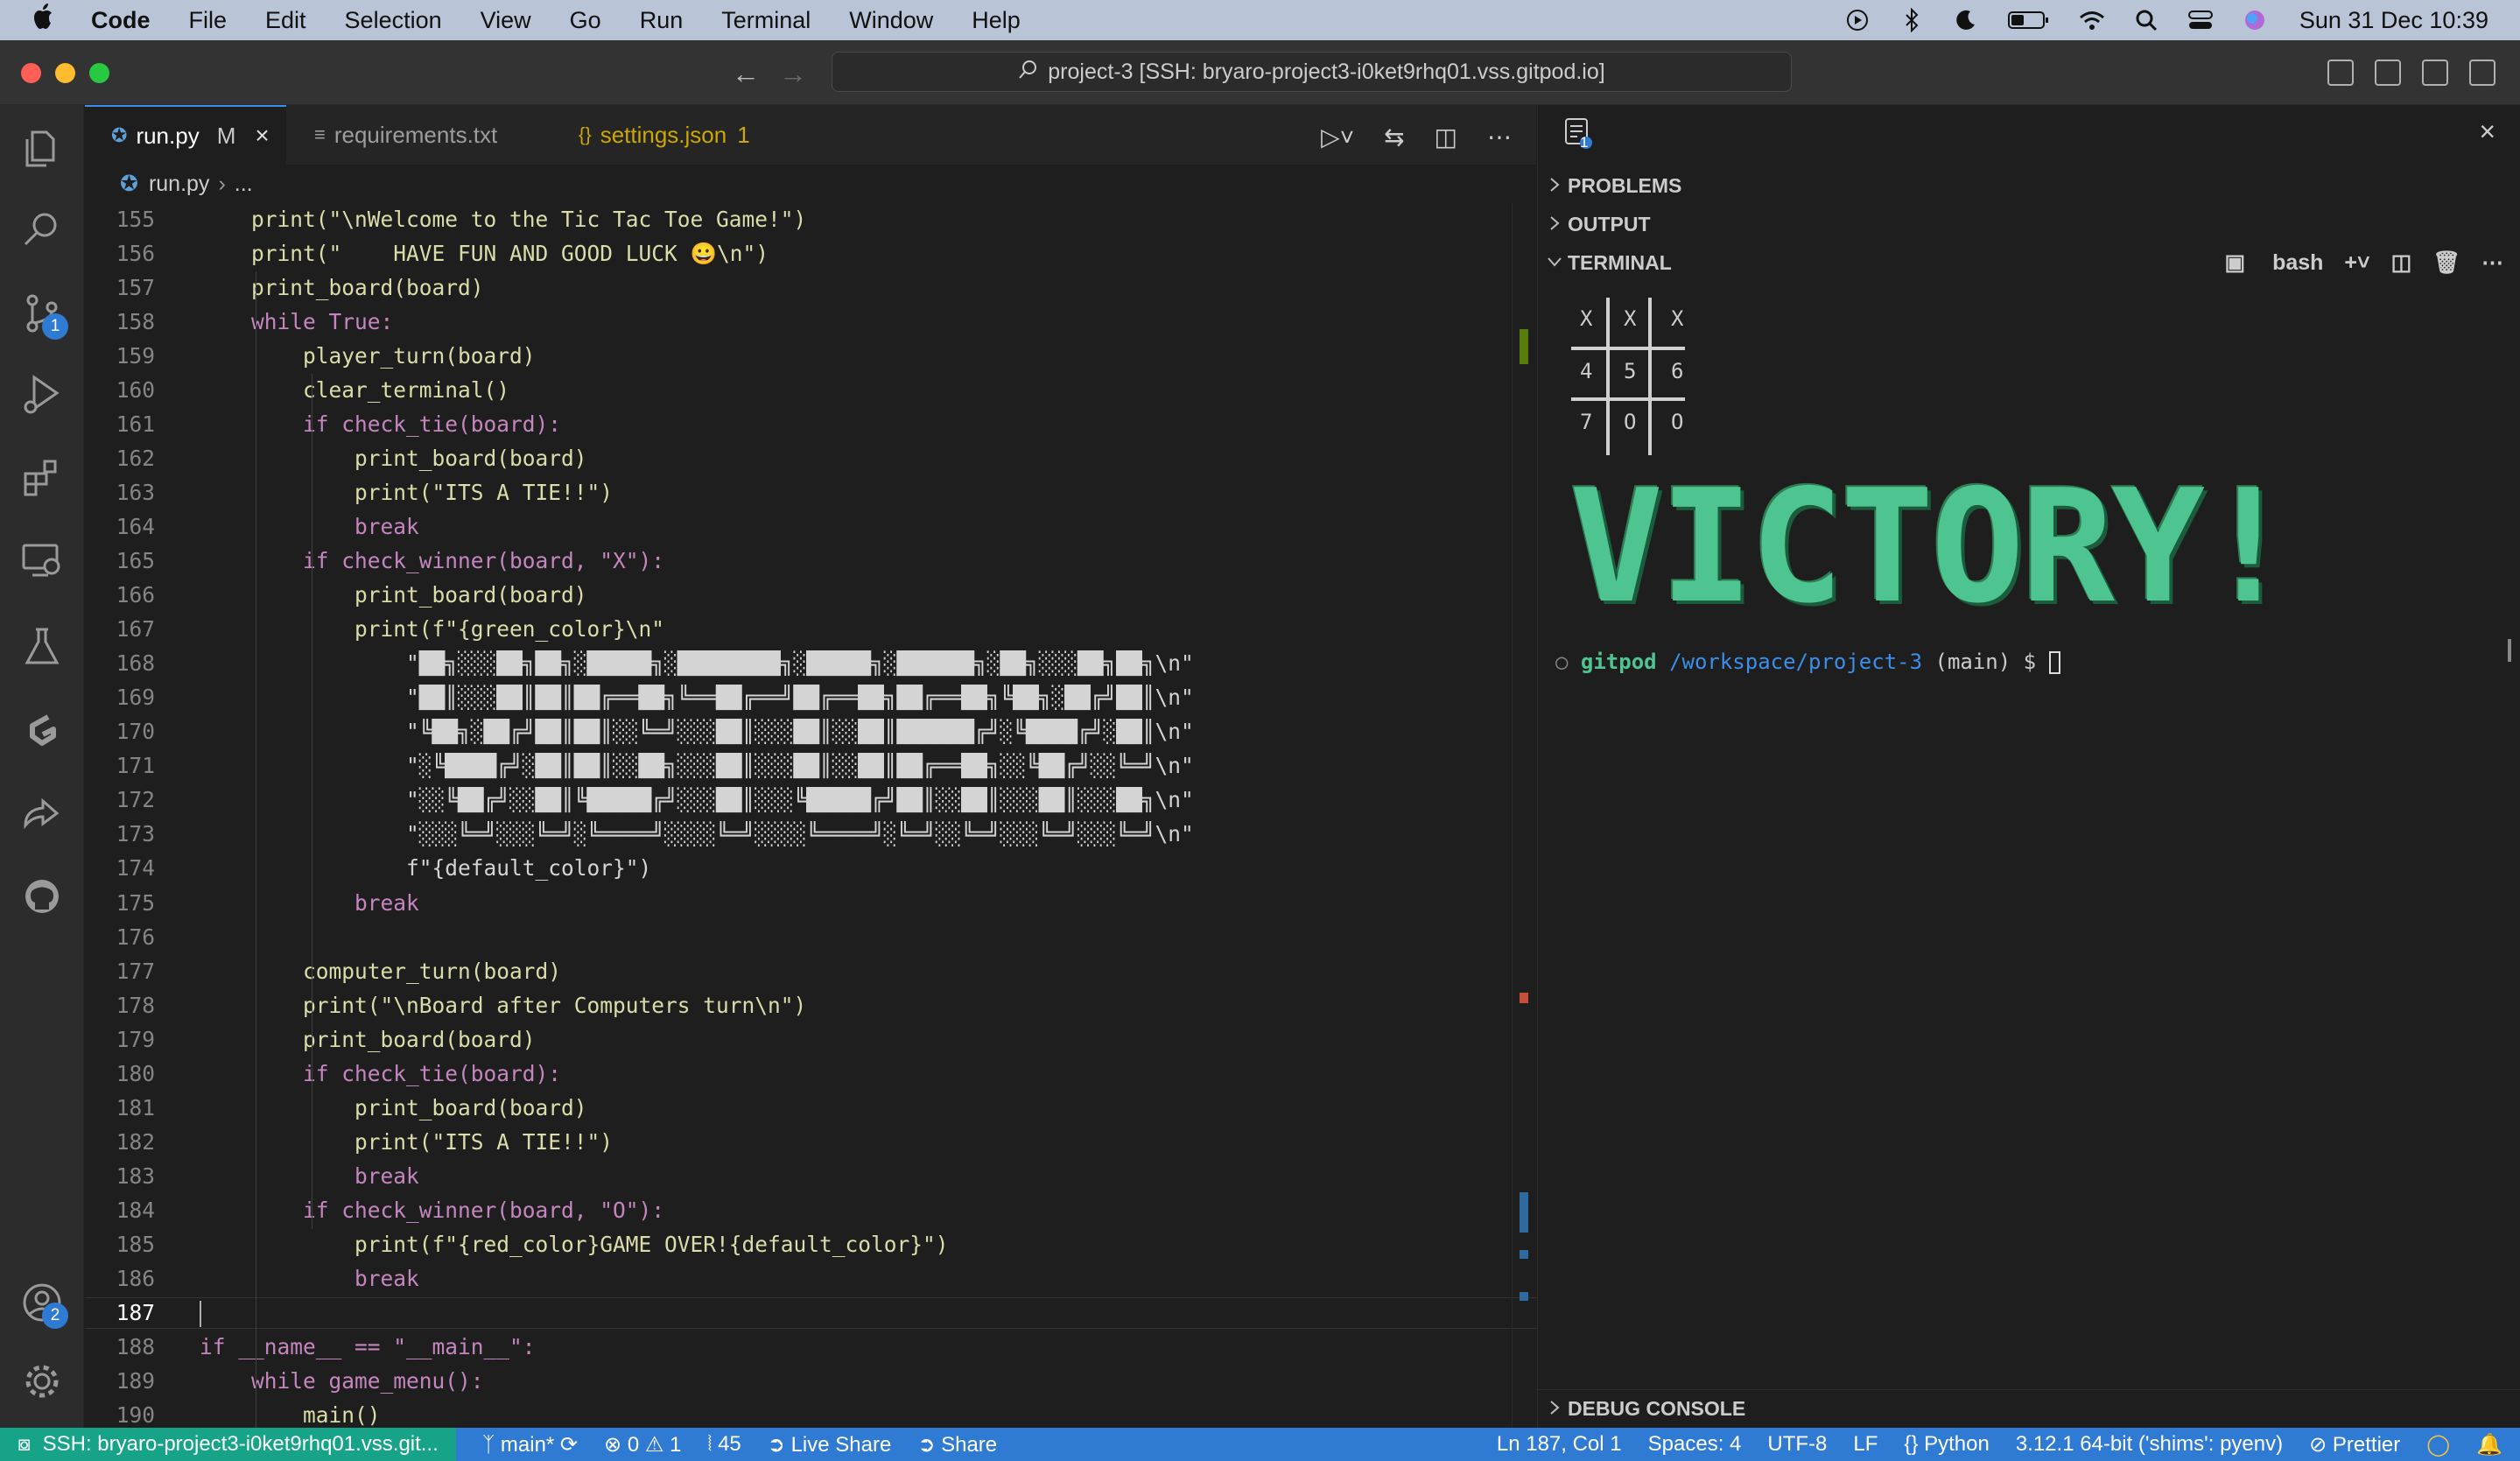  What do you see at coordinates (1946, 1444) in the screenshot?
I see `language-mode: {} Python` at bounding box center [1946, 1444].